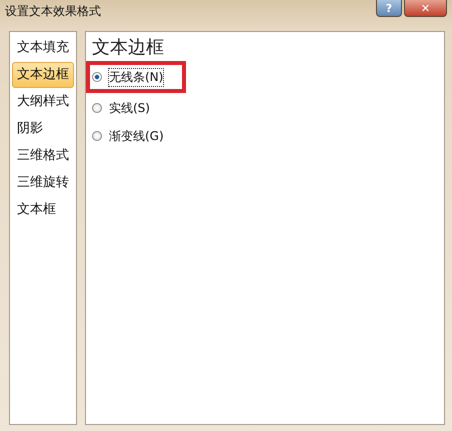 The width and height of the screenshot is (452, 431). I want to click on sidebar-item: 阴影, so click(43, 129).